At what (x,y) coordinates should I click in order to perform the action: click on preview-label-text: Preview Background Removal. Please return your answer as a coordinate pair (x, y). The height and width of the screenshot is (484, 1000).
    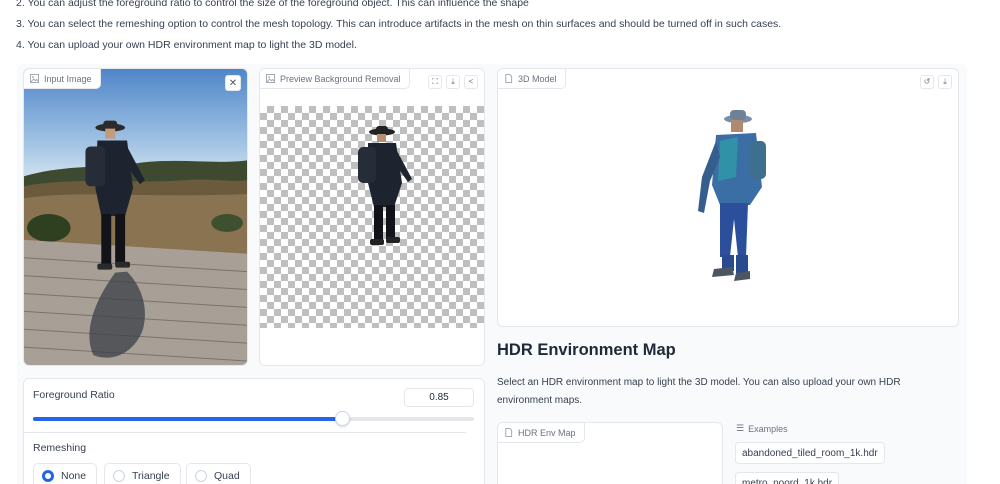
    Looking at the image, I should click on (340, 78).